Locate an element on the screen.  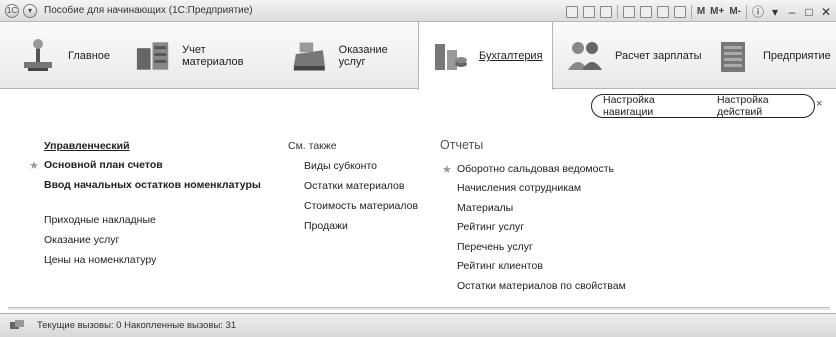
maximize-icon: □ is located at coordinates (809, 12).